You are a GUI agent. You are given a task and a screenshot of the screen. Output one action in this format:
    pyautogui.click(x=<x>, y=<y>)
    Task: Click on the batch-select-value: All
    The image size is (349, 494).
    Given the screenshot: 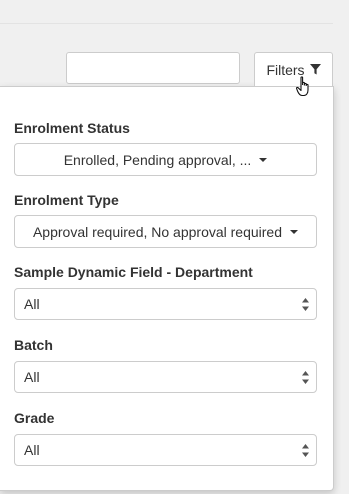 What is the action you would take?
    pyautogui.click(x=32, y=377)
    